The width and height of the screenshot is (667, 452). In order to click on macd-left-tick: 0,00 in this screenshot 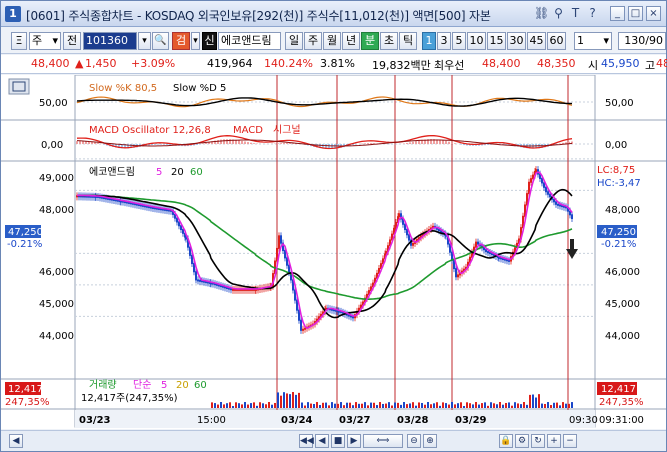, I will do `click(52, 145)`.